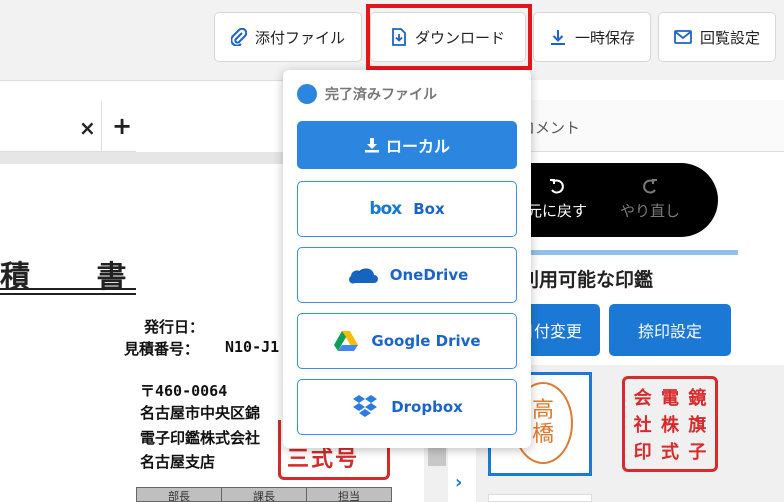  Describe the element at coordinates (184, 391) in the screenshot. I see `postal-code: 〒460-0064` at that location.